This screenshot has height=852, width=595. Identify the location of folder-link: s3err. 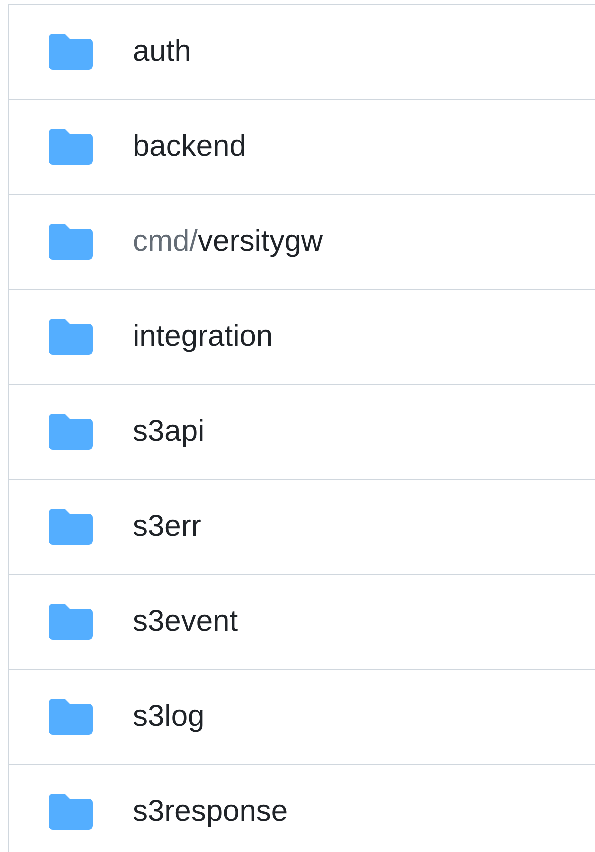
(167, 527).